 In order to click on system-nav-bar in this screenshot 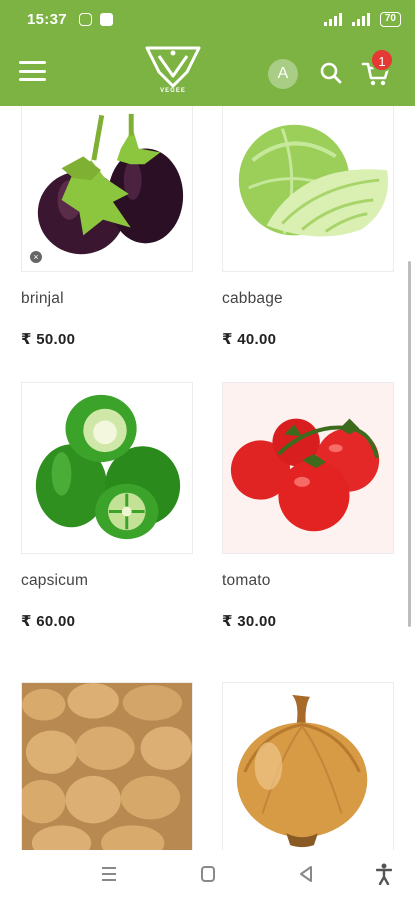, I will do `click(207, 875)`.